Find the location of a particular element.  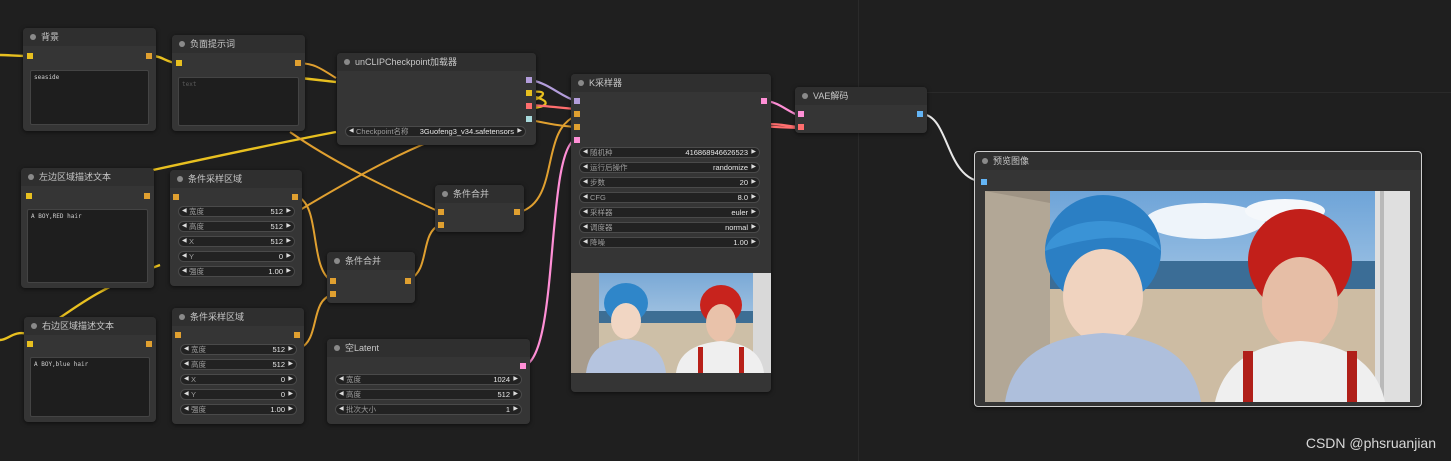

node-empty-latent: 空Latent ◀ 宽度 1024 ▶ ◀ 高度 512 ▶ ◀ 批次大小 1 ▶ is located at coordinates (428, 381).